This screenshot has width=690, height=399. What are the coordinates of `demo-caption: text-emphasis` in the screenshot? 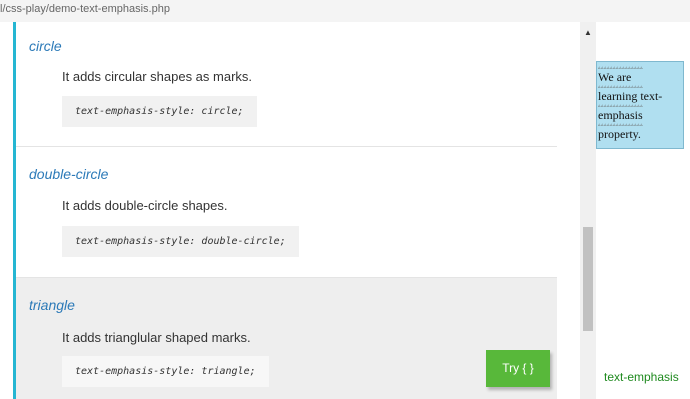 It's located at (641, 377).